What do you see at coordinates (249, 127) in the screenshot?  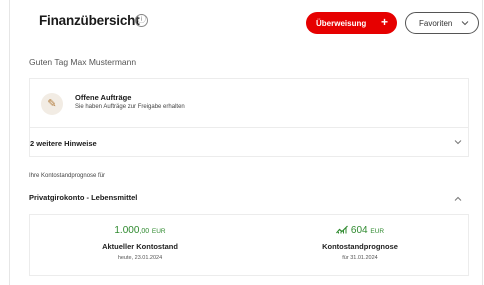 I see `divider` at bounding box center [249, 127].